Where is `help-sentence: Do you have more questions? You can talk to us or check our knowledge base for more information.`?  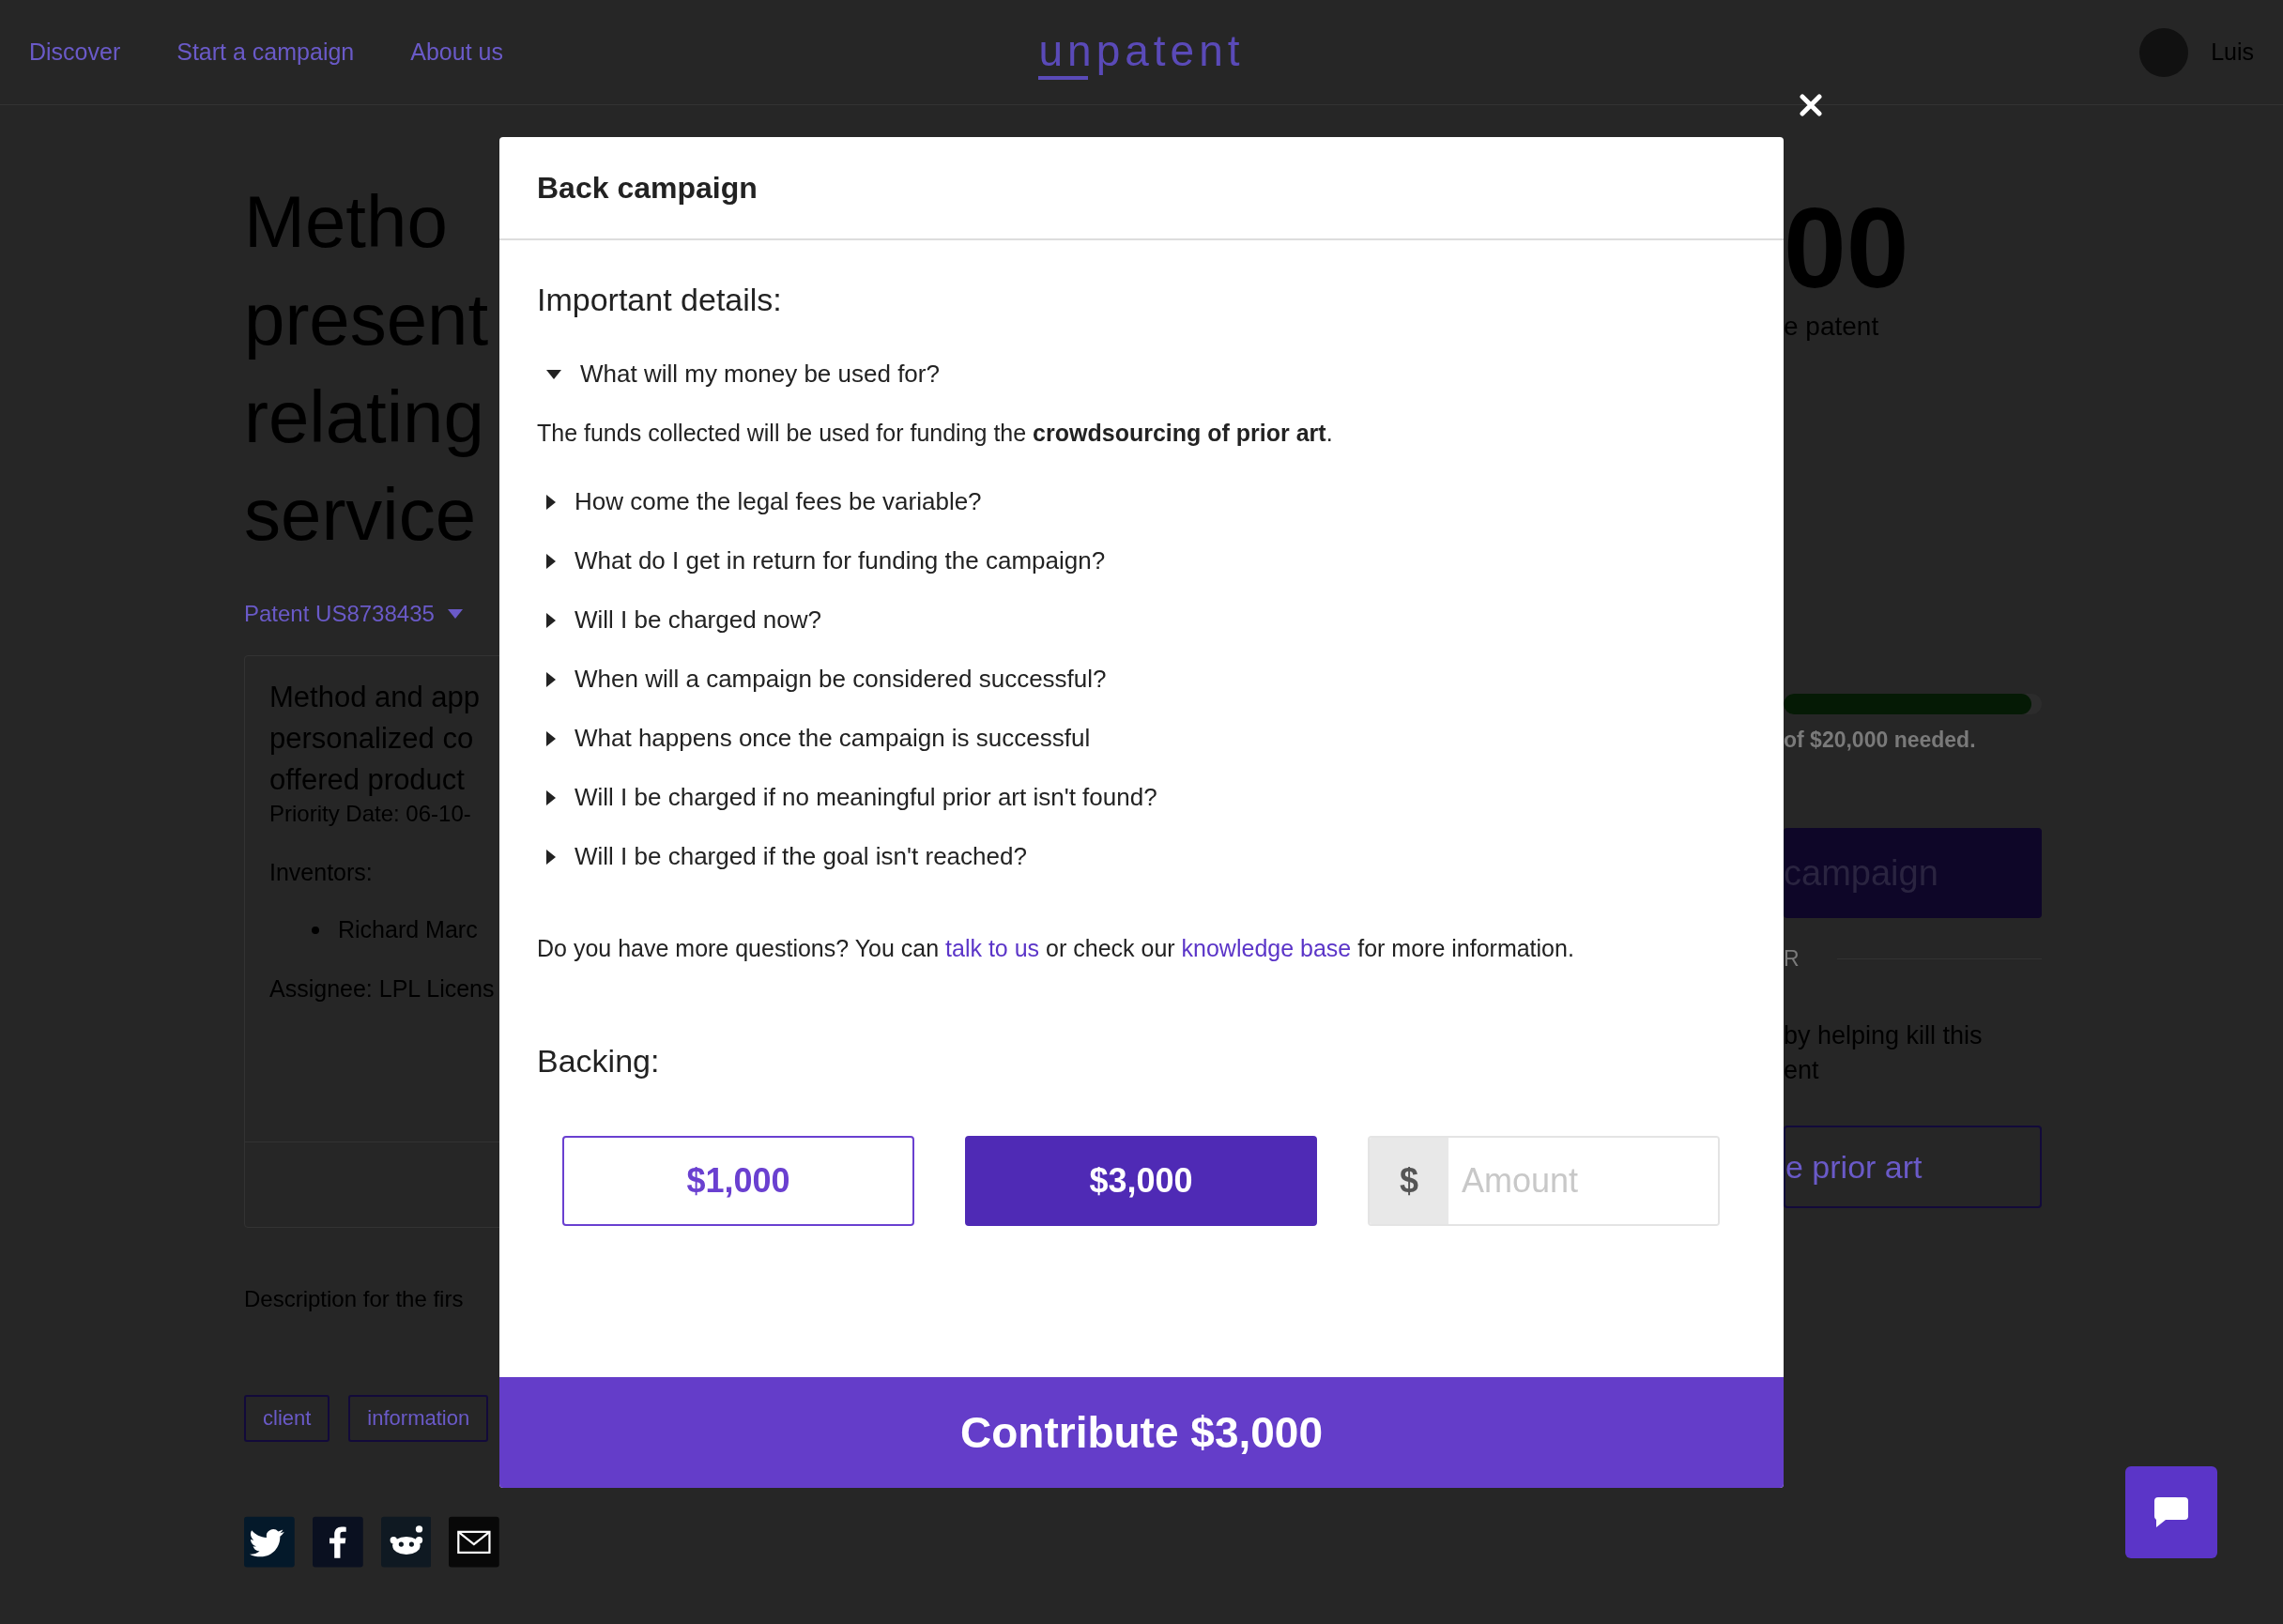 help-sentence: Do you have more questions? You can talk to us or check our knowledge base for more information. is located at coordinates (1056, 948).